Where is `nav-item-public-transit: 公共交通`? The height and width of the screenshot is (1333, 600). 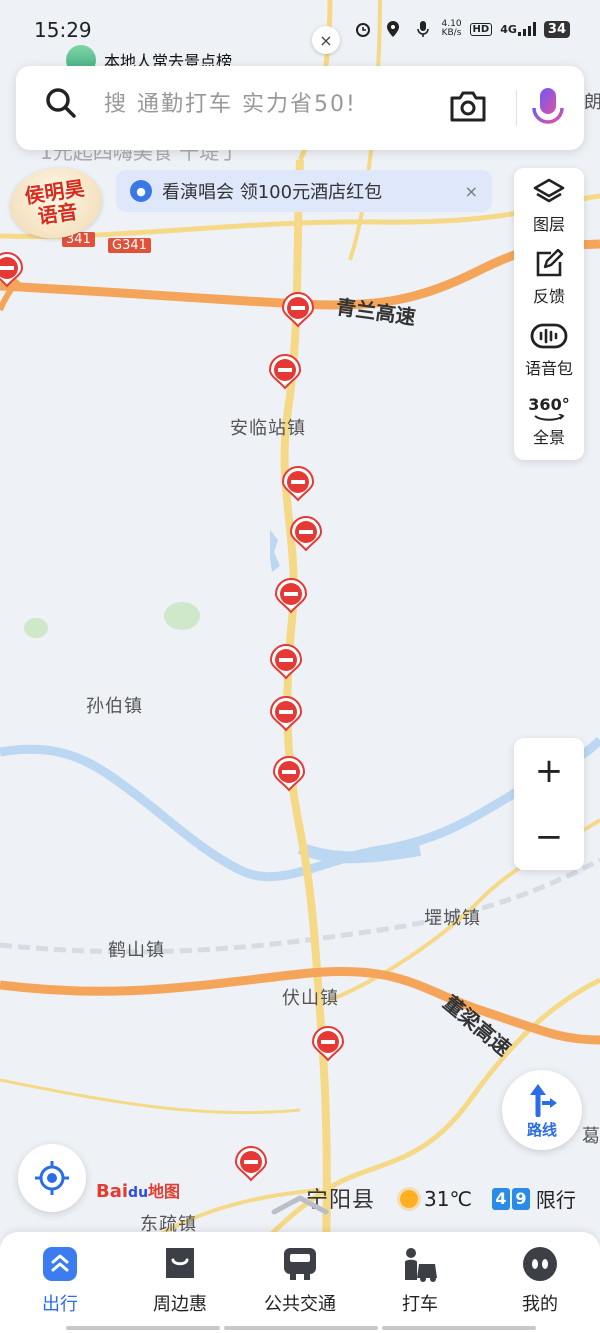
nav-item-public-transit: 公共交通 is located at coordinates (300, 1281).